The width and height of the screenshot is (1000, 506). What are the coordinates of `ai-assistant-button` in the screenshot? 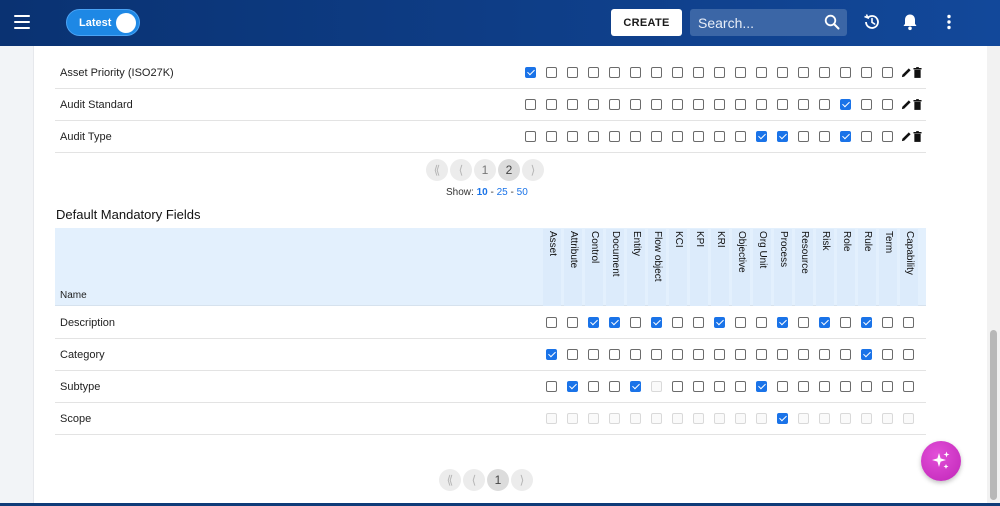 It's located at (941, 461).